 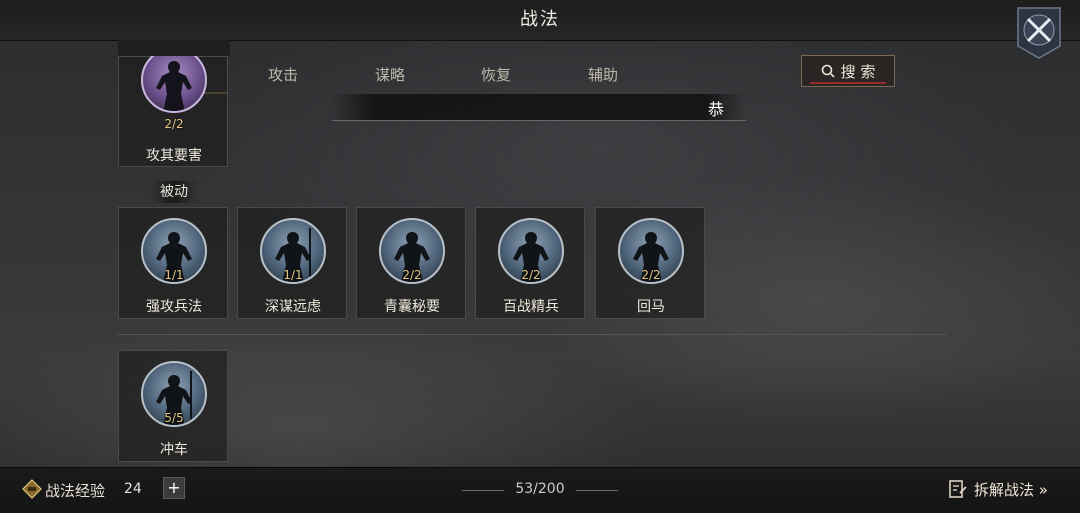 I want to click on search-icon, so click(x=828, y=71).